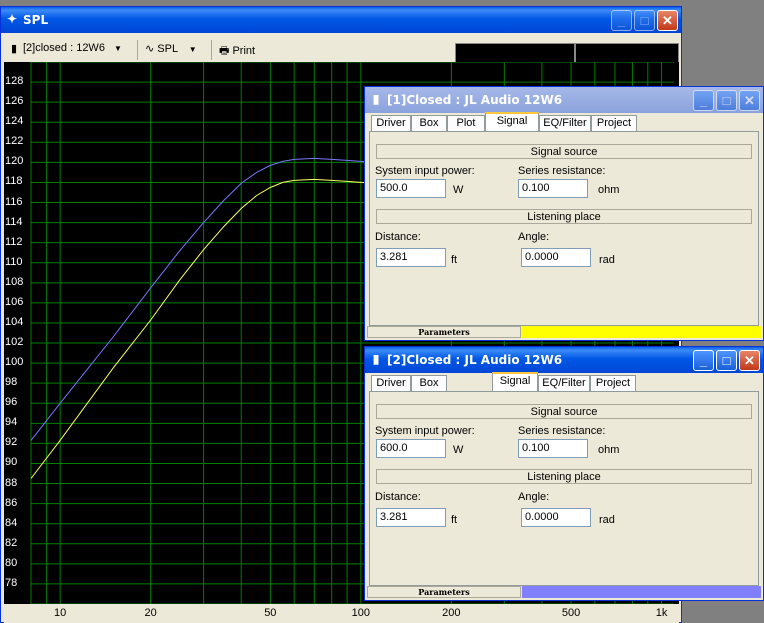 This screenshot has height=623, width=764. Describe the element at coordinates (150, 49) in the screenshot. I see `wave-icon: ∿` at that location.